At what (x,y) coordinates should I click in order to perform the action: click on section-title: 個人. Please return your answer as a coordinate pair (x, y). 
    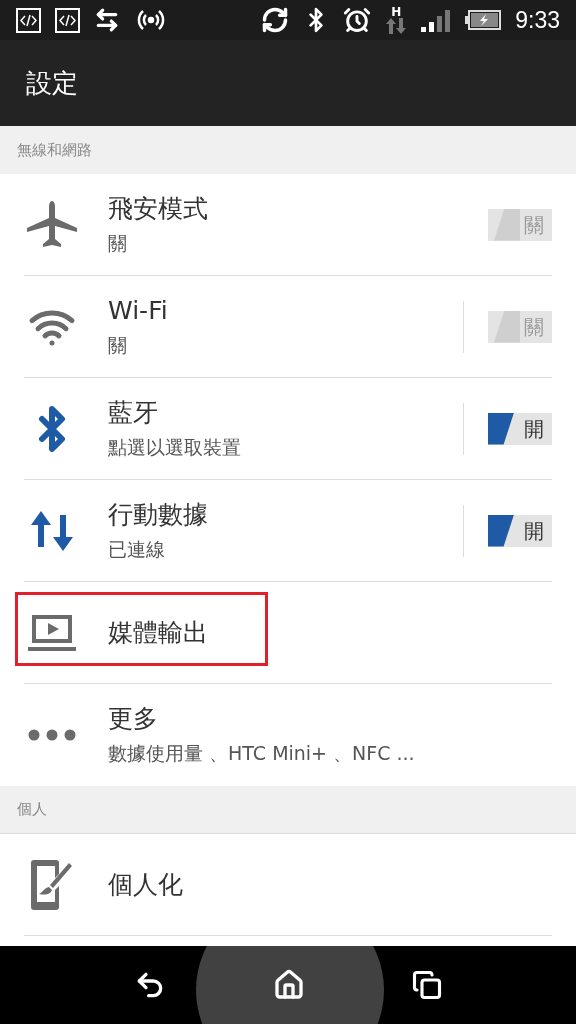
    Looking at the image, I should click on (32, 810).